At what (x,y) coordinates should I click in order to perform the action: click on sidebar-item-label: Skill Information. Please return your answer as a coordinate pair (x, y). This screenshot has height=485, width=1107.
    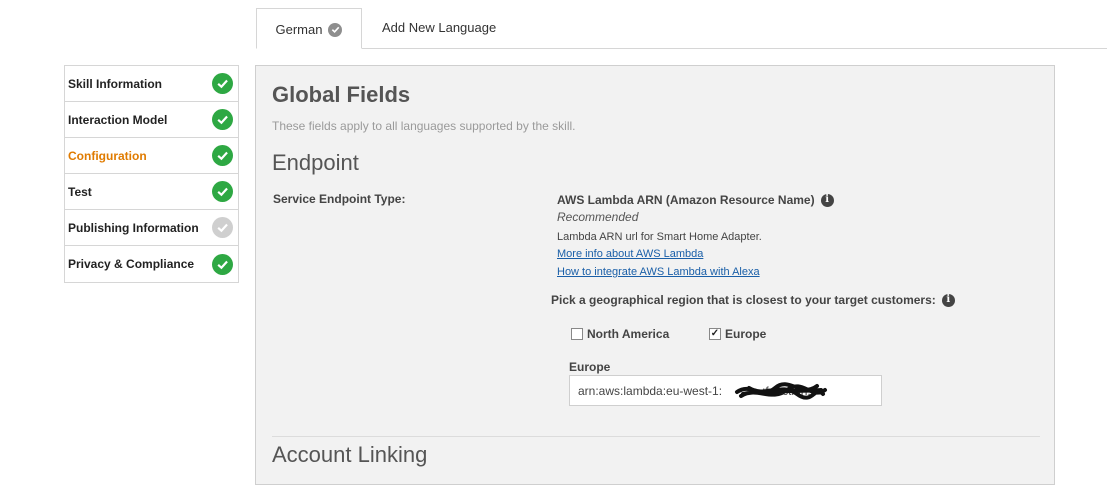
    Looking at the image, I should click on (115, 83).